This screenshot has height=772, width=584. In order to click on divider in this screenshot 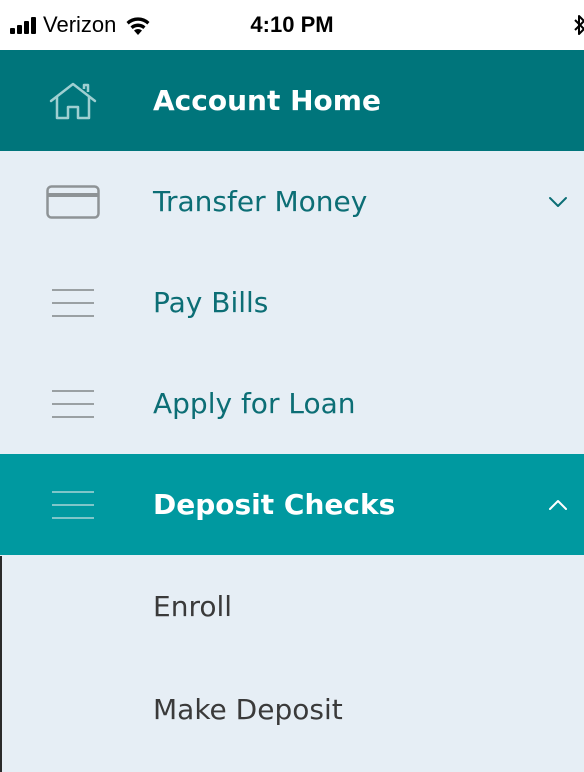, I will do `click(1, 664)`.